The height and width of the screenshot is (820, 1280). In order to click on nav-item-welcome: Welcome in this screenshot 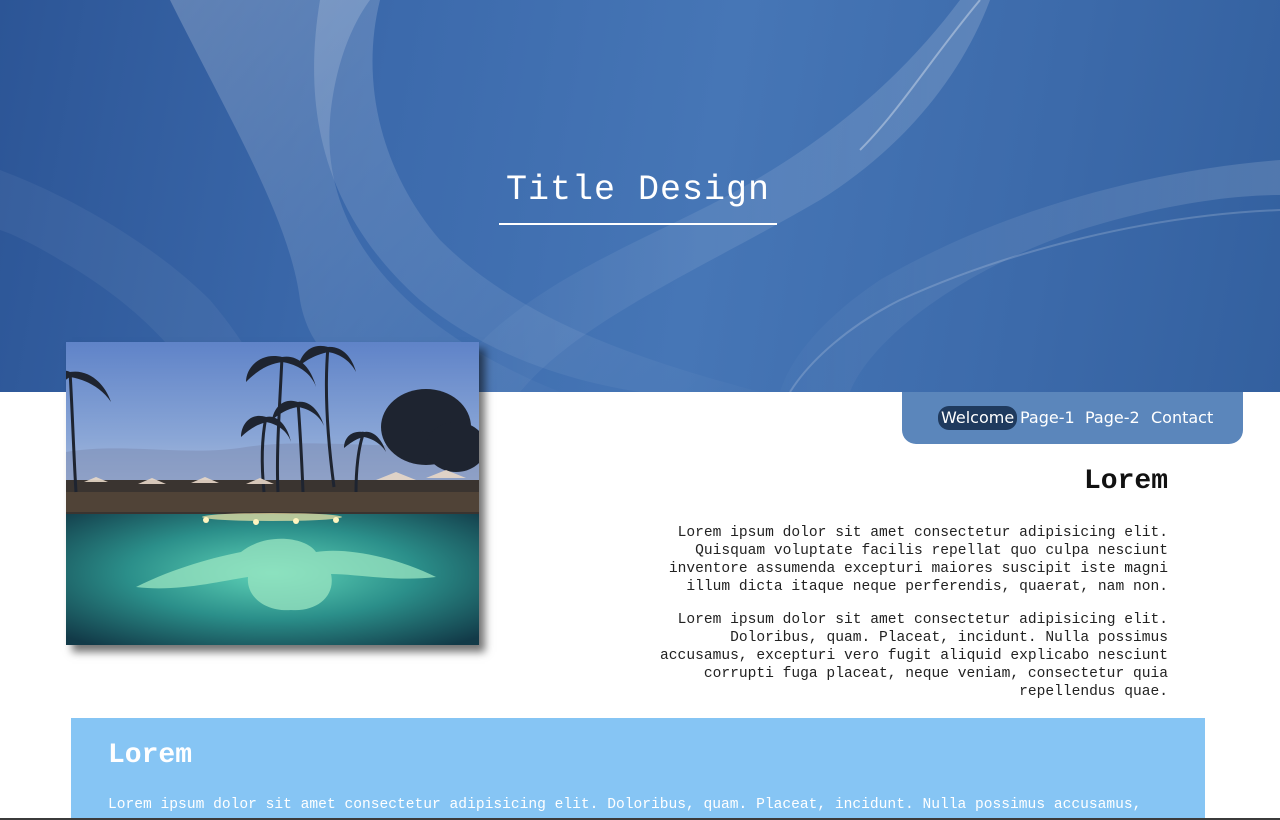, I will do `click(978, 418)`.